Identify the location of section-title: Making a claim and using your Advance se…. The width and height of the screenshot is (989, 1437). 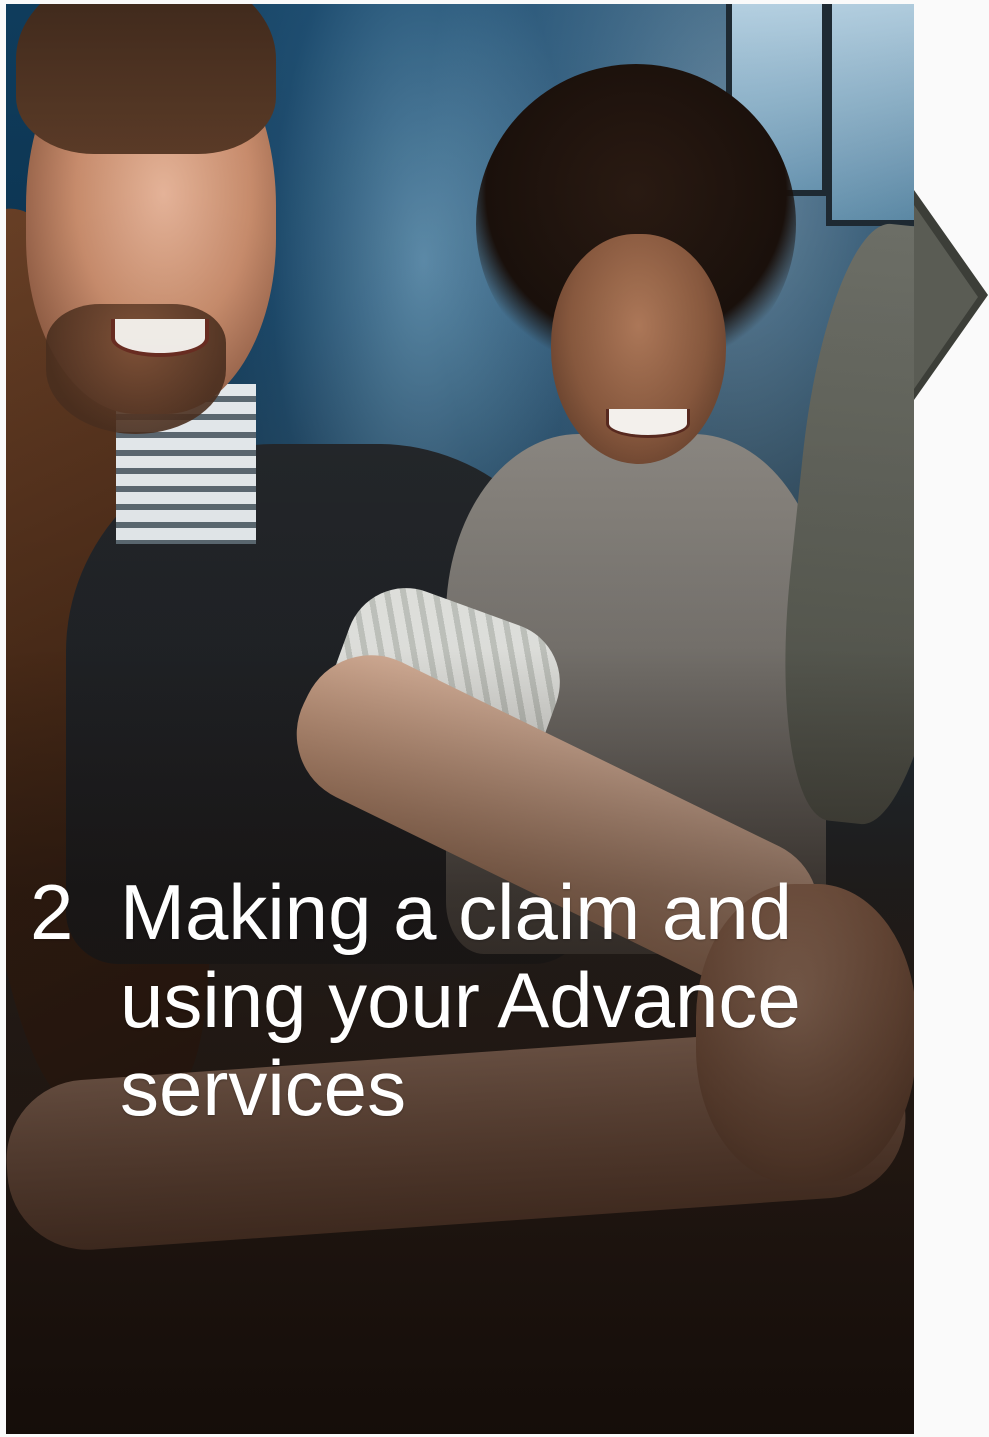
(460, 1000).